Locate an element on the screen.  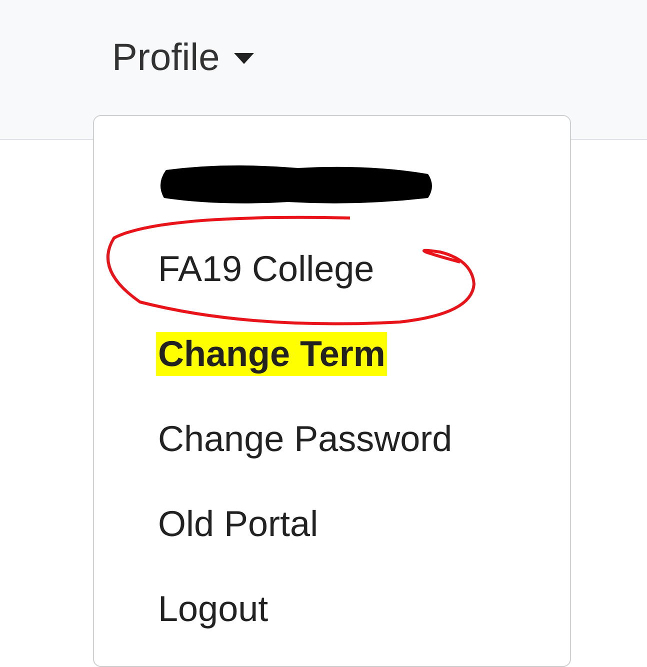
menu-item: Change Password is located at coordinates (305, 438).